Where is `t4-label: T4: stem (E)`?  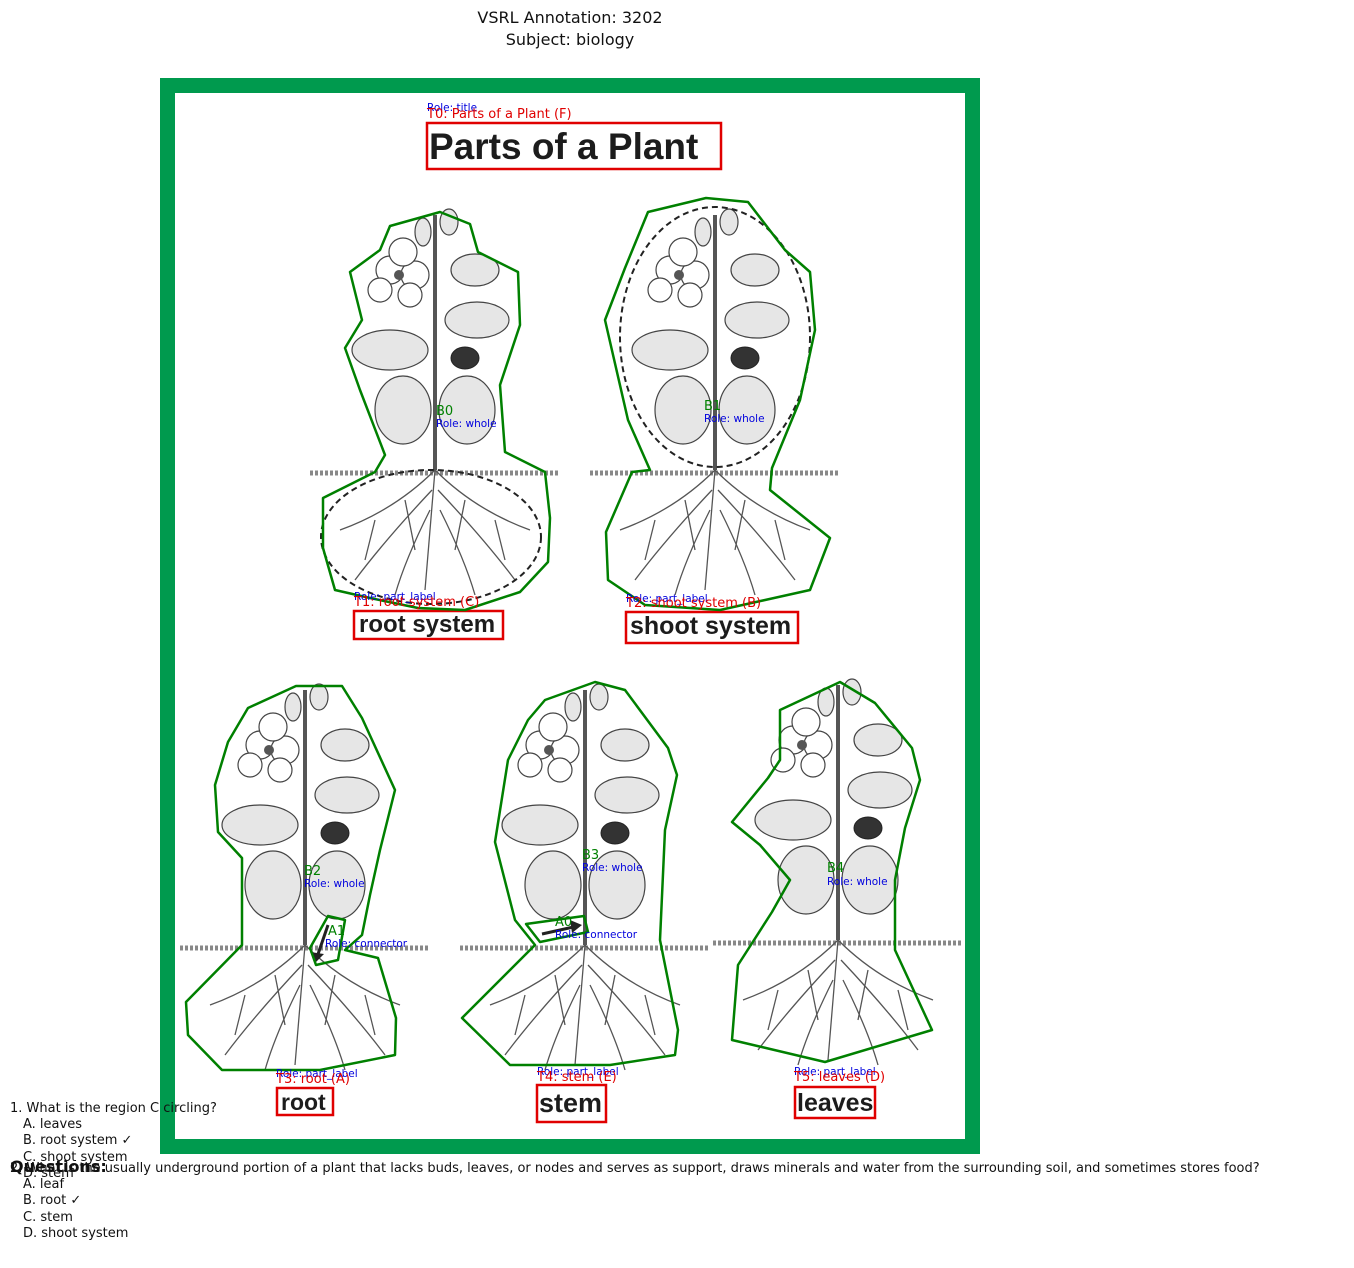
t4-label: T4: stem (E) is located at coordinates (577, 1077).